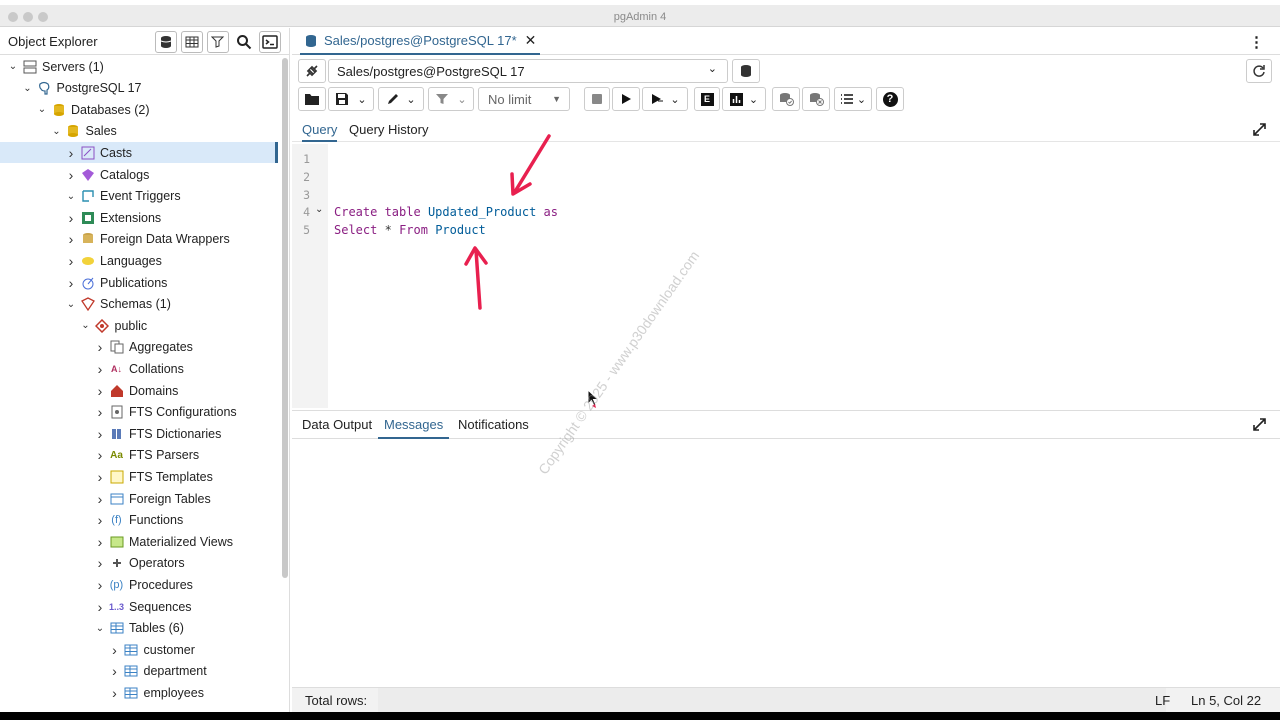 The width and height of the screenshot is (1280, 720). Describe the element at coordinates (1259, 71) in the screenshot. I see `refresh-button` at that location.